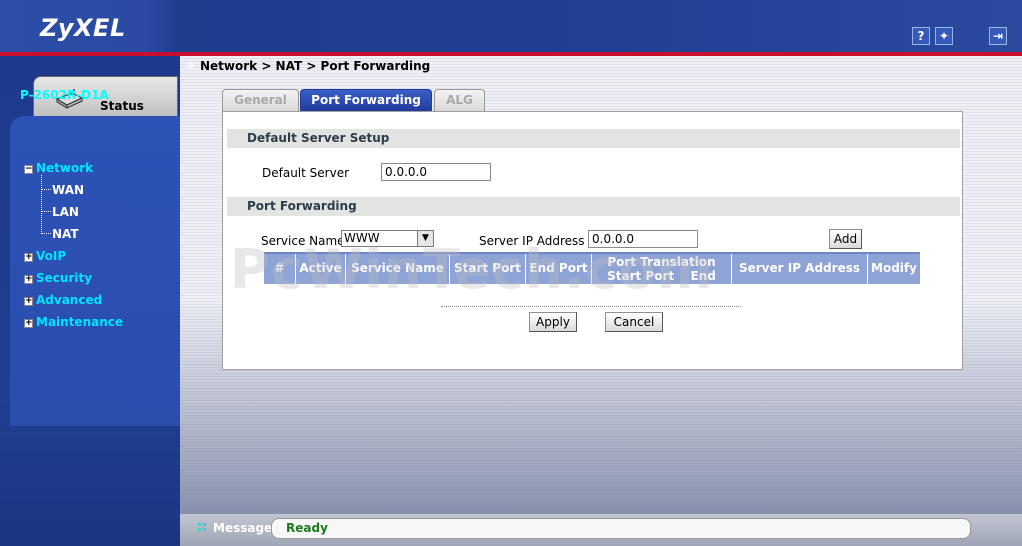 This screenshot has height=546, width=1022. What do you see at coordinates (800, 269) in the screenshot?
I see `column-header-server-ip: Server IP Address` at bounding box center [800, 269].